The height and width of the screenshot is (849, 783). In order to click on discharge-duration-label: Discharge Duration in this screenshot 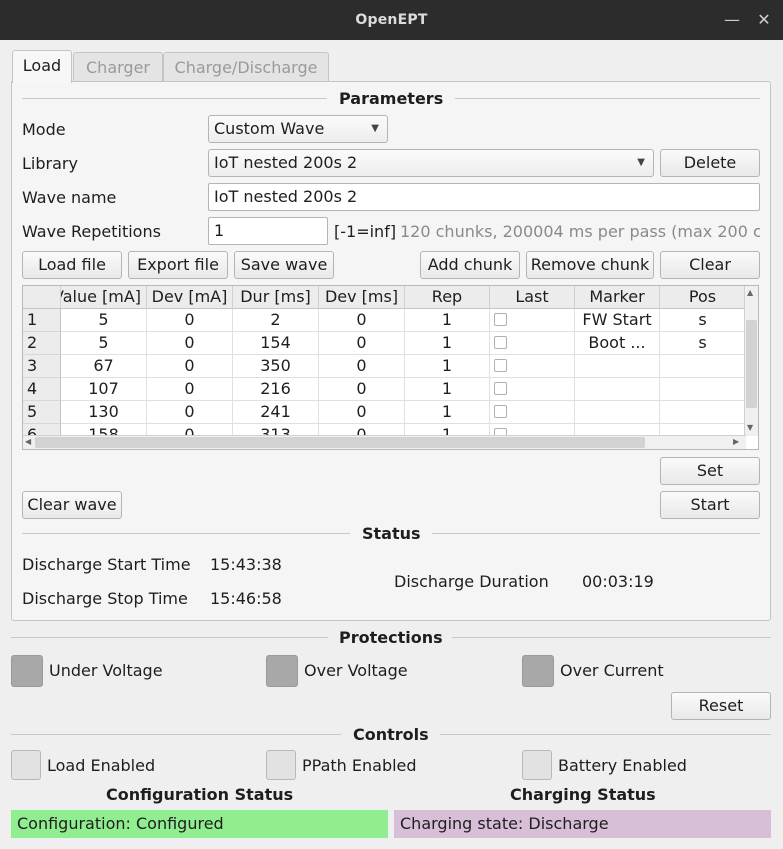, I will do `click(471, 581)`.